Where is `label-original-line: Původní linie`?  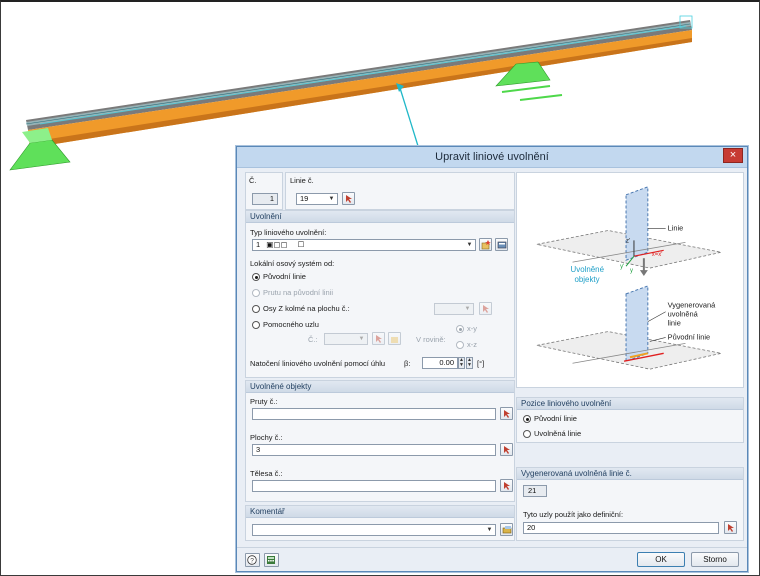 label-original-line: Původní linie is located at coordinates (689, 336).